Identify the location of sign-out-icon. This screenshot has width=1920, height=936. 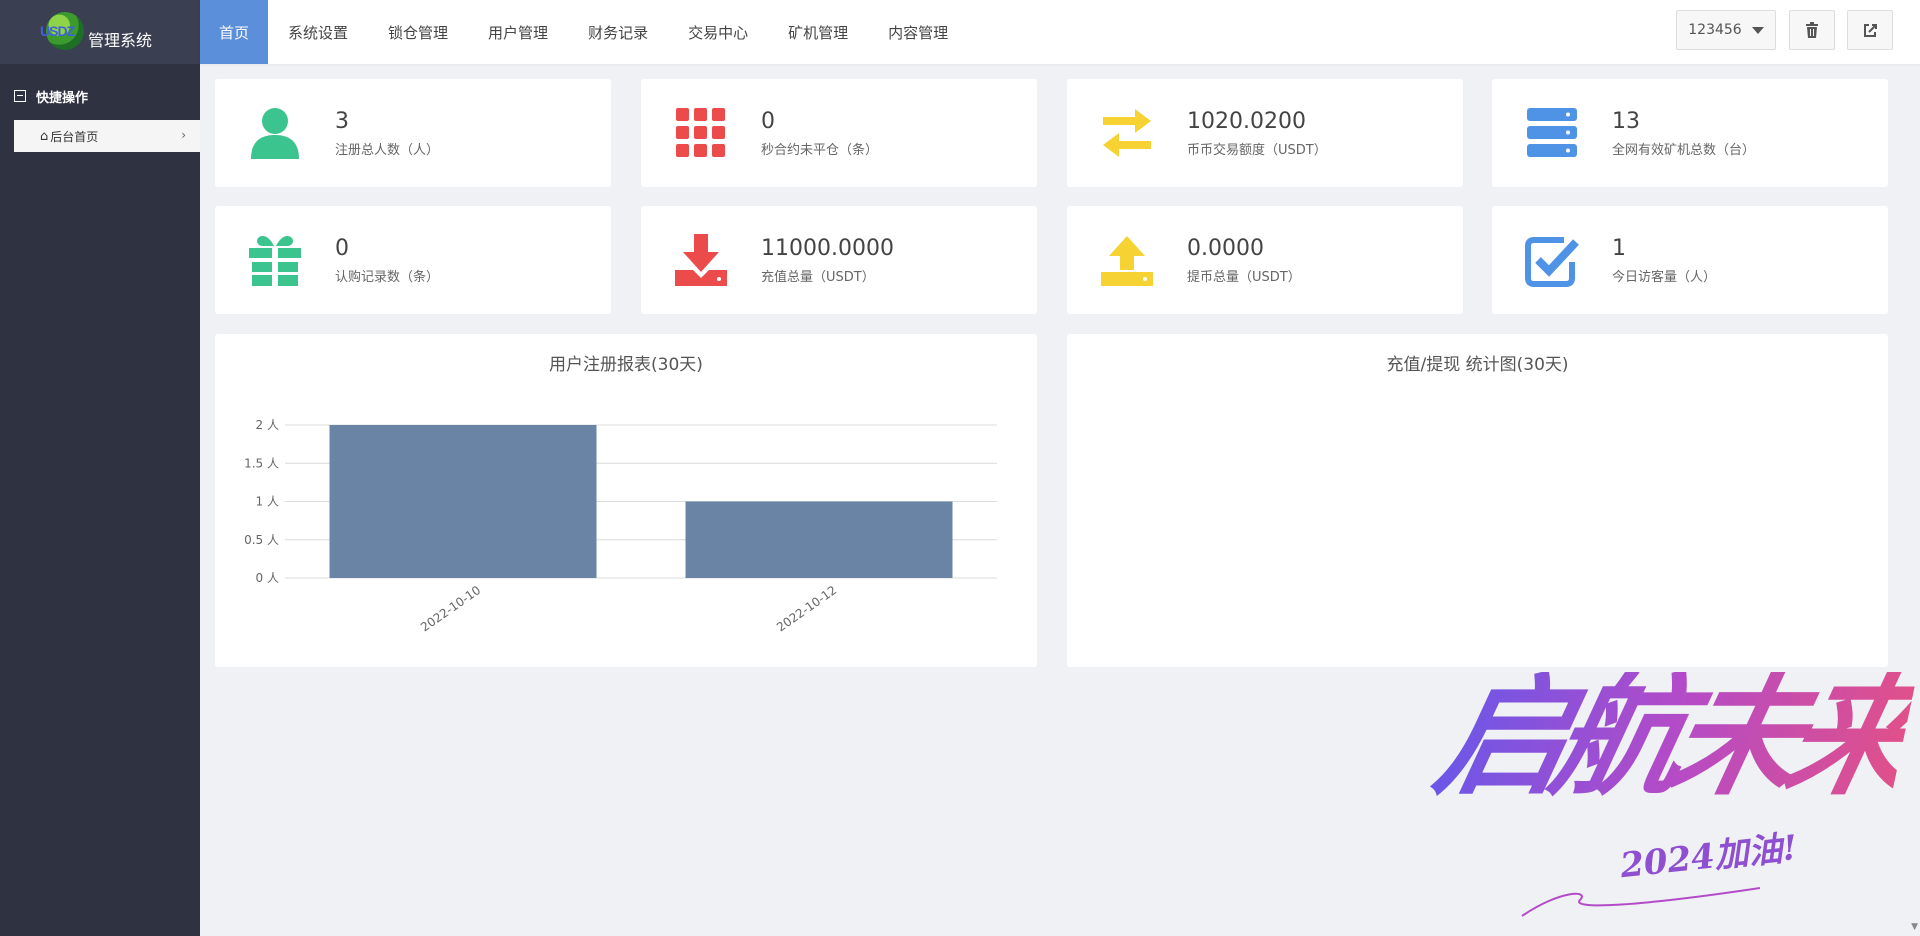
(1870, 30).